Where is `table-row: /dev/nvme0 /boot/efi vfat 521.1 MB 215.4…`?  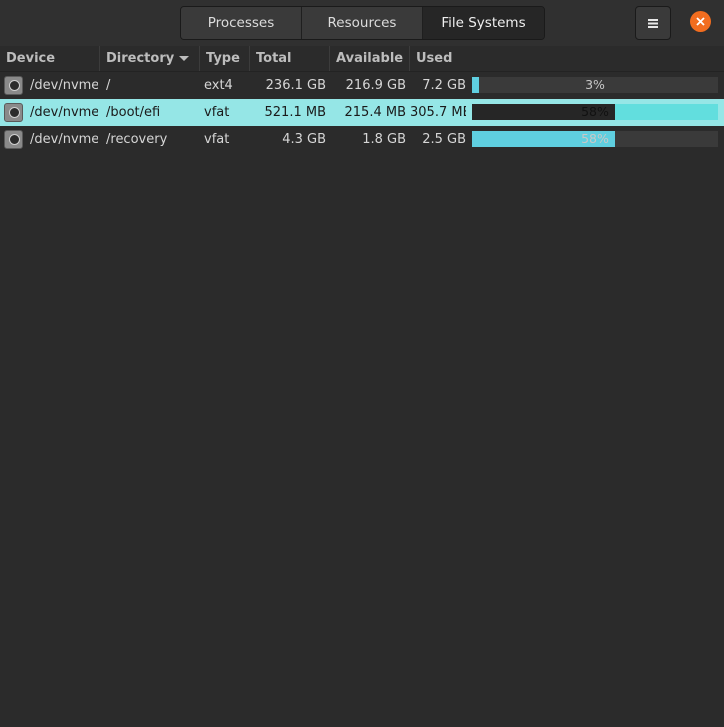
table-row: /dev/nvme0 /boot/efi vfat 521.1 MB 215.4… is located at coordinates (362, 112).